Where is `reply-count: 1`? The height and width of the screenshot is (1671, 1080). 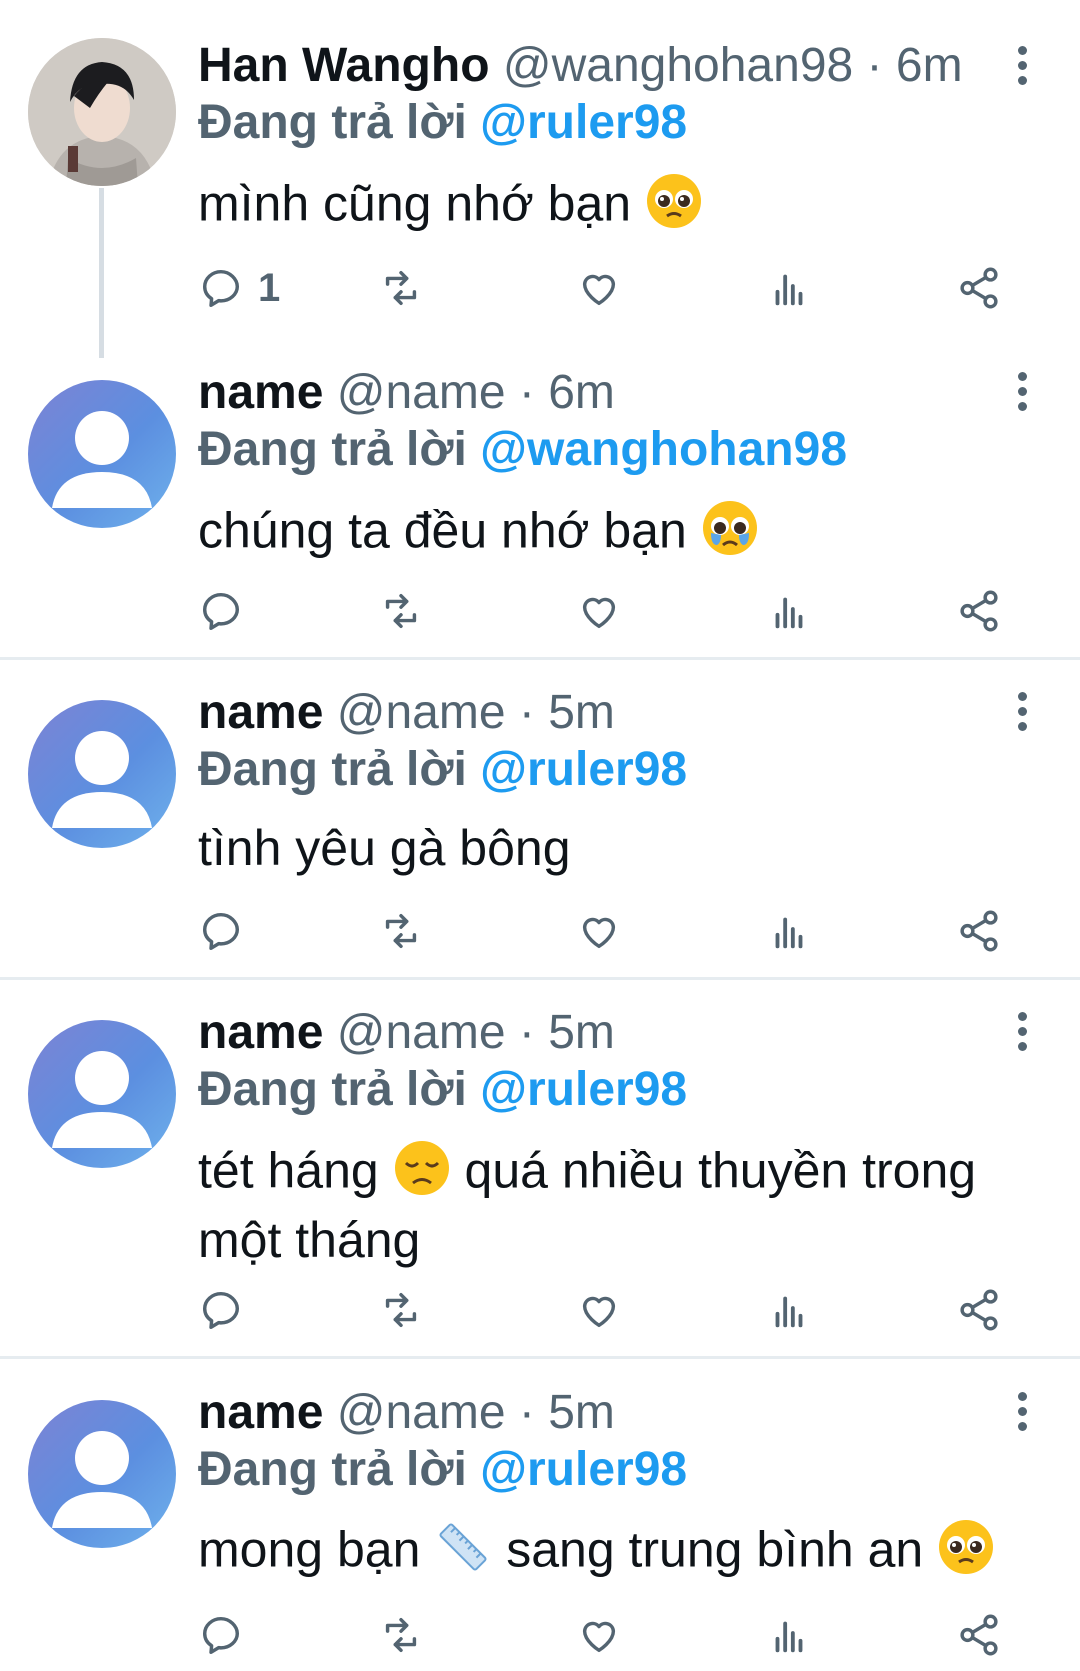 reply-count: 1 is located at coordinates (269, 287).